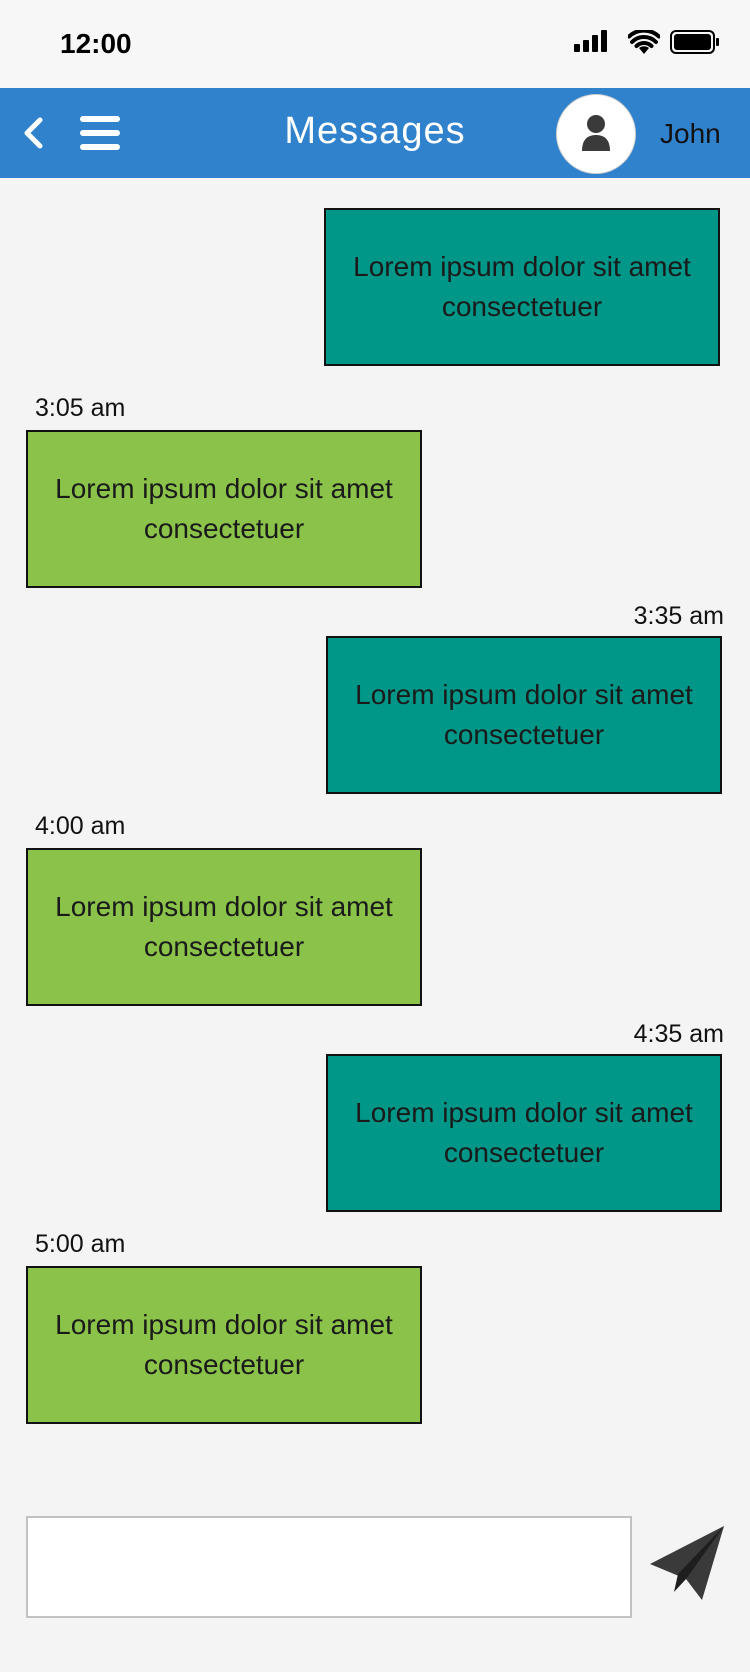 This screenshot has height=1672, width=750. Describe the element at coordinates (678, 1034) in the screenshot. I see `message-time: 4:35 am` at that location.